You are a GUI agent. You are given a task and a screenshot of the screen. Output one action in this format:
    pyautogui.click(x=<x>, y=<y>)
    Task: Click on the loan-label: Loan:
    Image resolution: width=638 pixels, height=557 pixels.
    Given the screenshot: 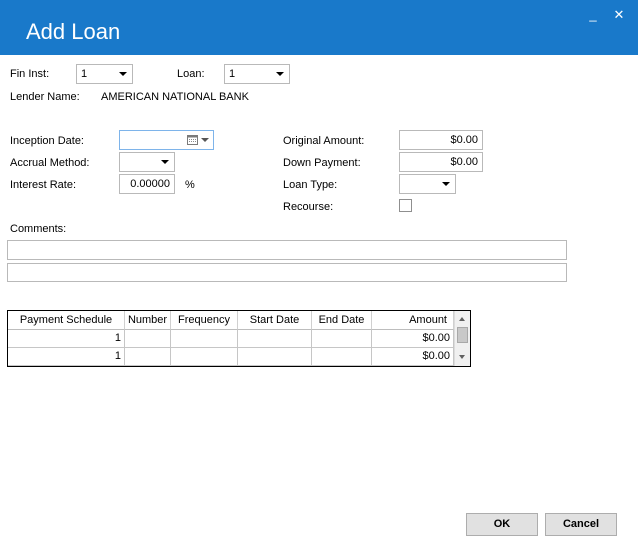 What is the action you would take?
    pyautogui.click(x=191, y=74)
    